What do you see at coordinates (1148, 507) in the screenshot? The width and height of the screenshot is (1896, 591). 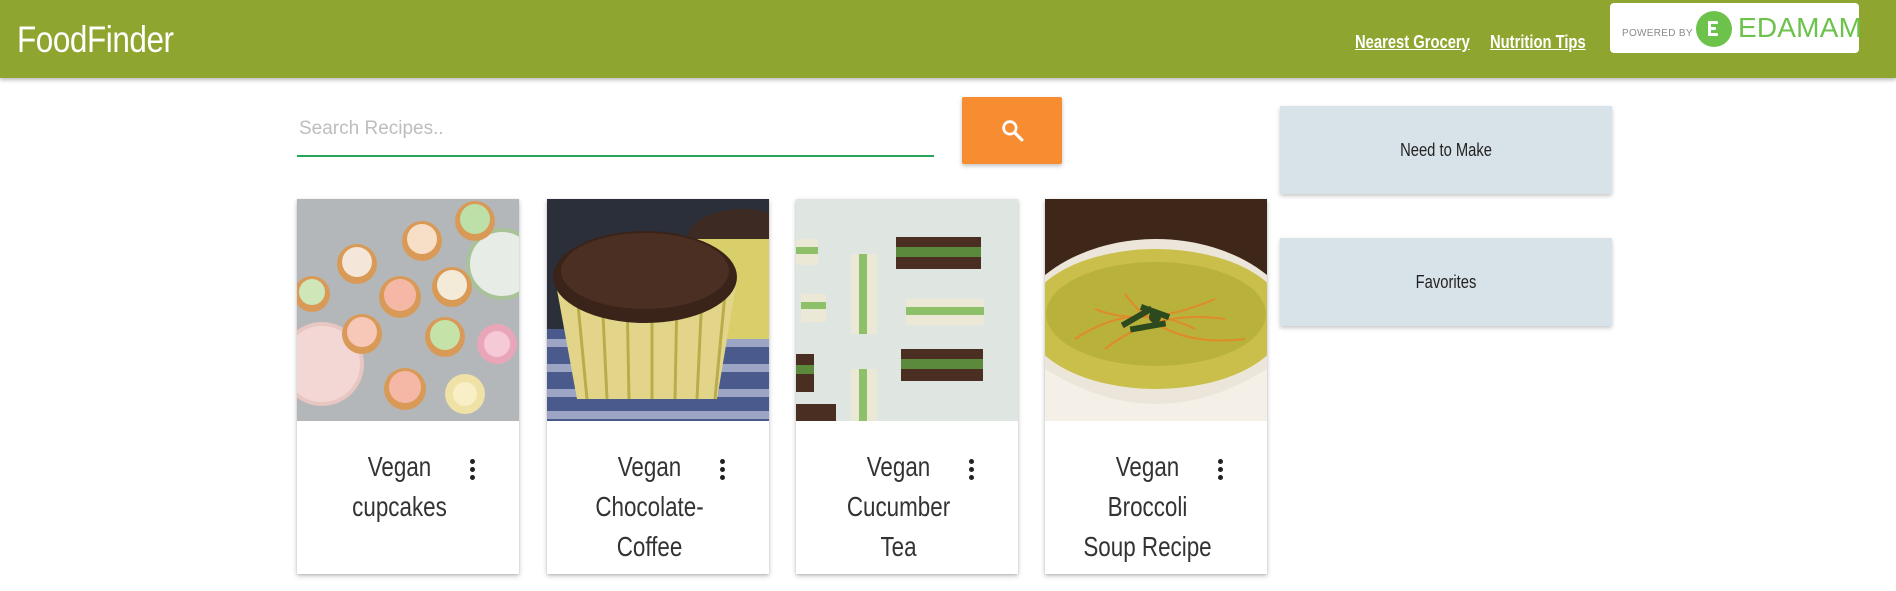 I see `recipe-title: Vegan Broccoli Soup Recipe` at bounding box center [1148, 507].